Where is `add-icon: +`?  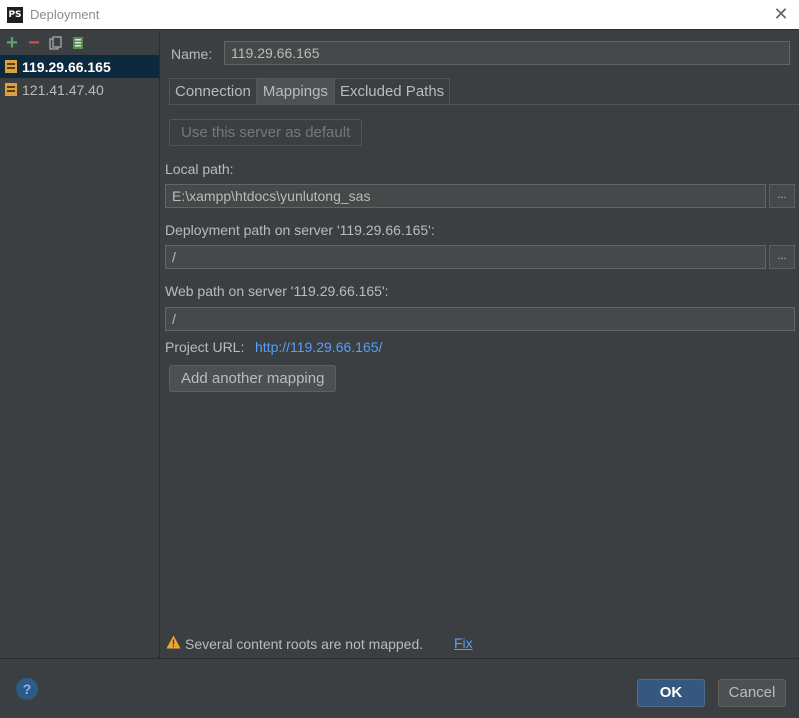 add-icon: + is located at coordinates (12, 43).